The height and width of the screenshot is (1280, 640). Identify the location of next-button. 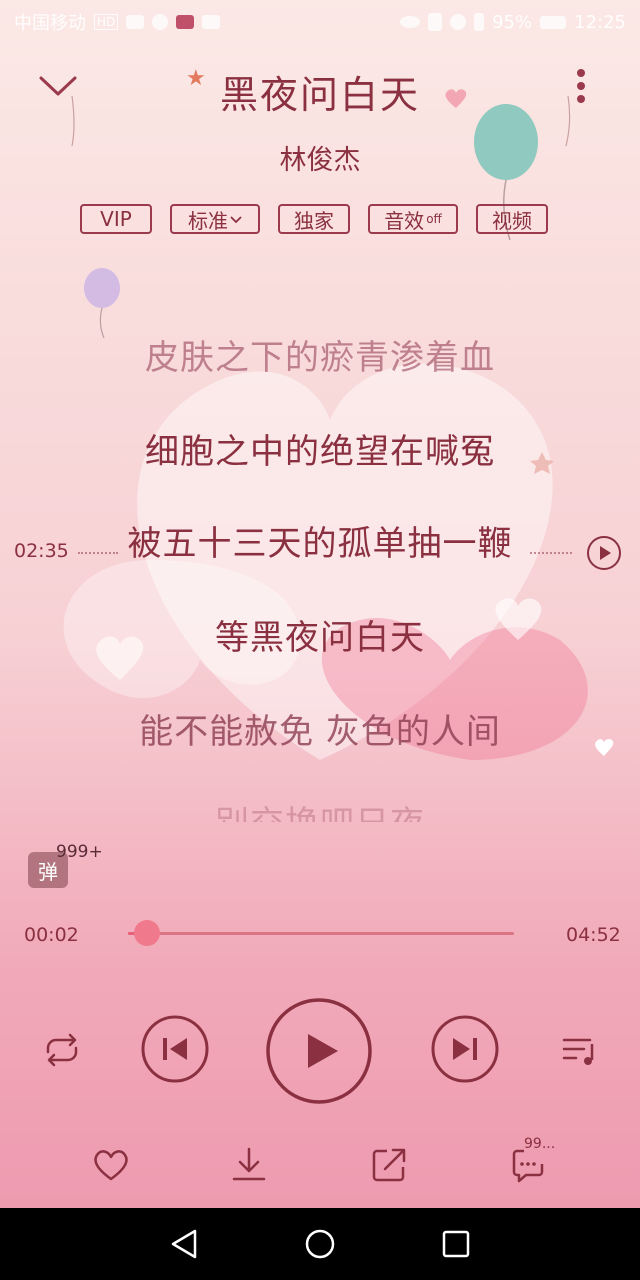
(465, 1049).